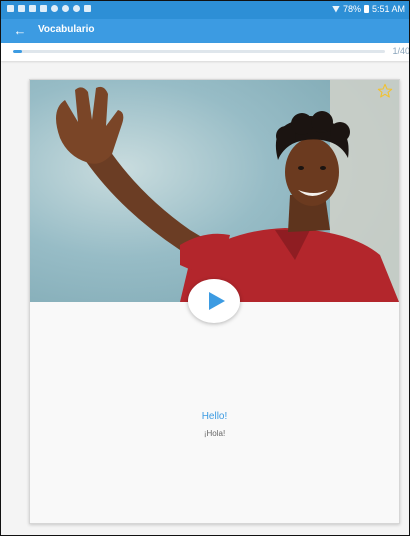  Describe the element at coordinates (49, 8) in the screenshot. I see `notification-icons` at that location.